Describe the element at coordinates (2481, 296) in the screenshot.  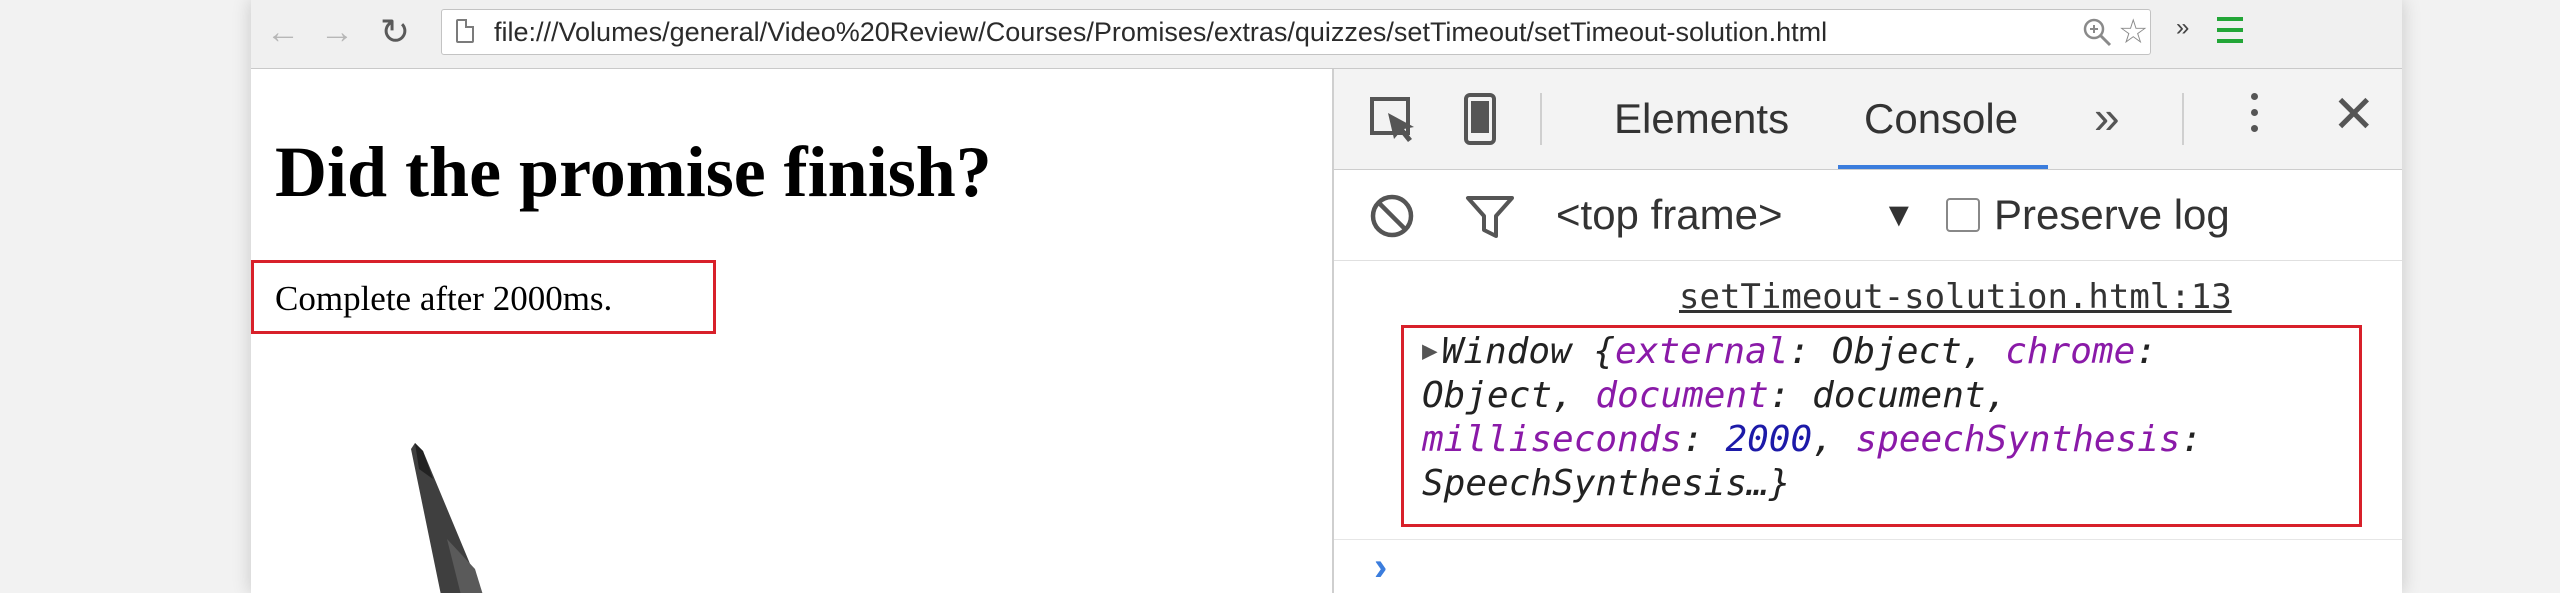
I see `desktop-background-right` at that location.